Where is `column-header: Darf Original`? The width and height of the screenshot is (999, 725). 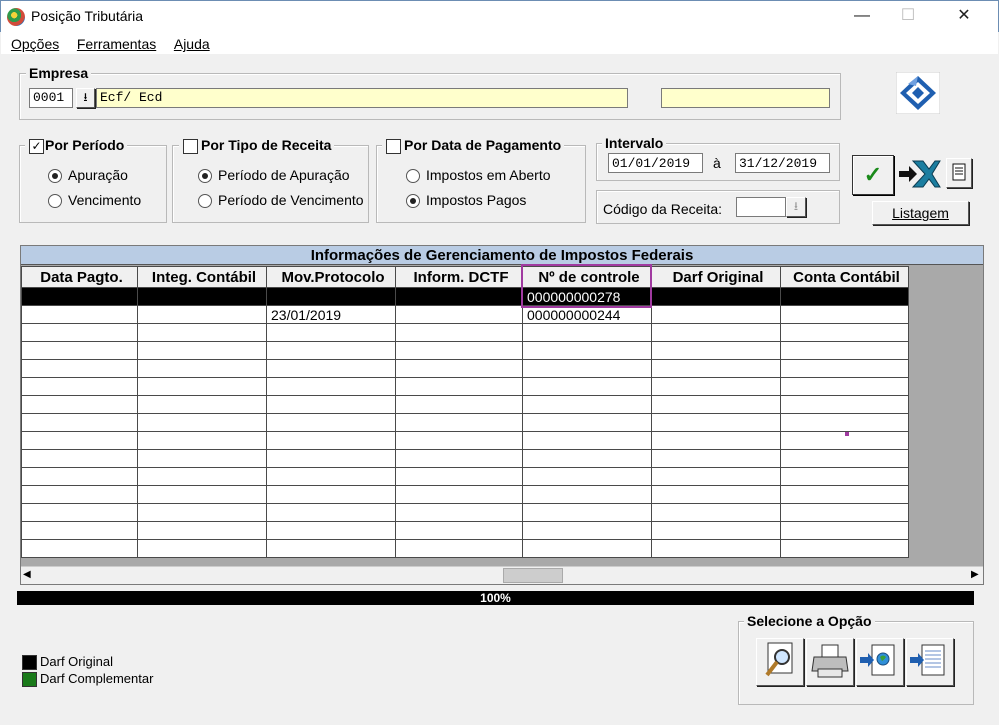
column-header: Darf Original is located at coordinates (716, 277).